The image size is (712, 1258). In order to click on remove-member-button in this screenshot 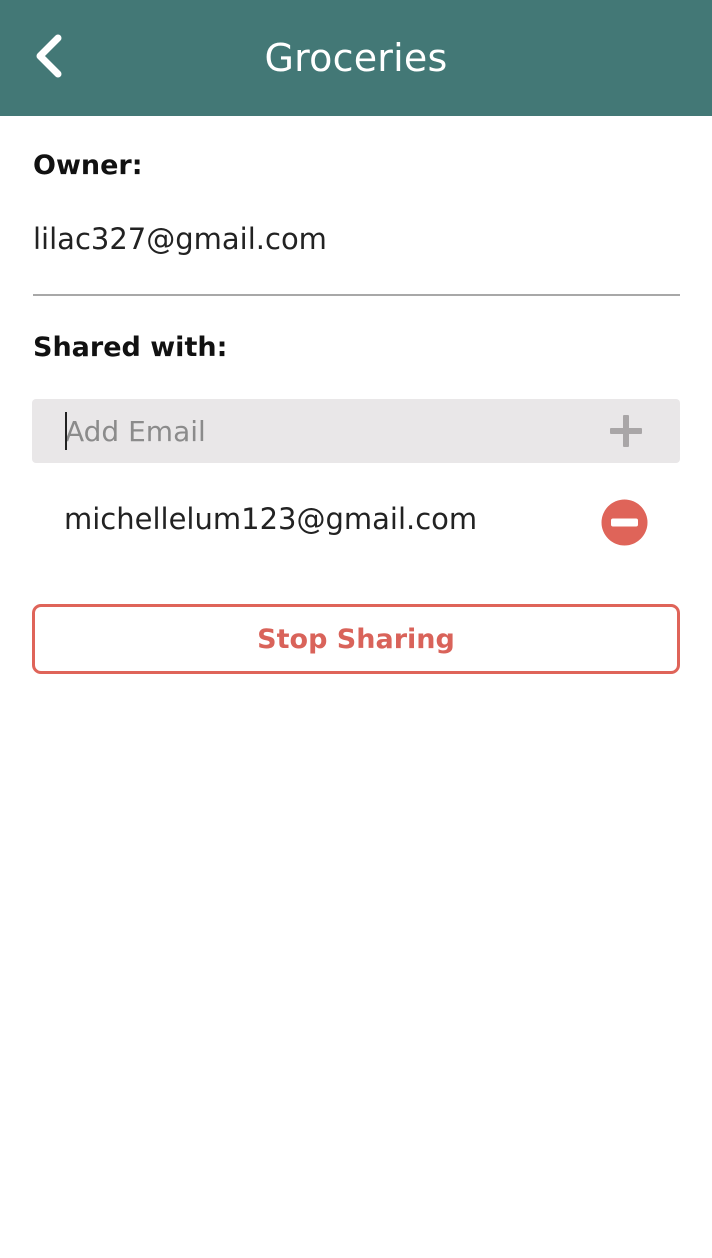, I will do `click(624, 522)`.